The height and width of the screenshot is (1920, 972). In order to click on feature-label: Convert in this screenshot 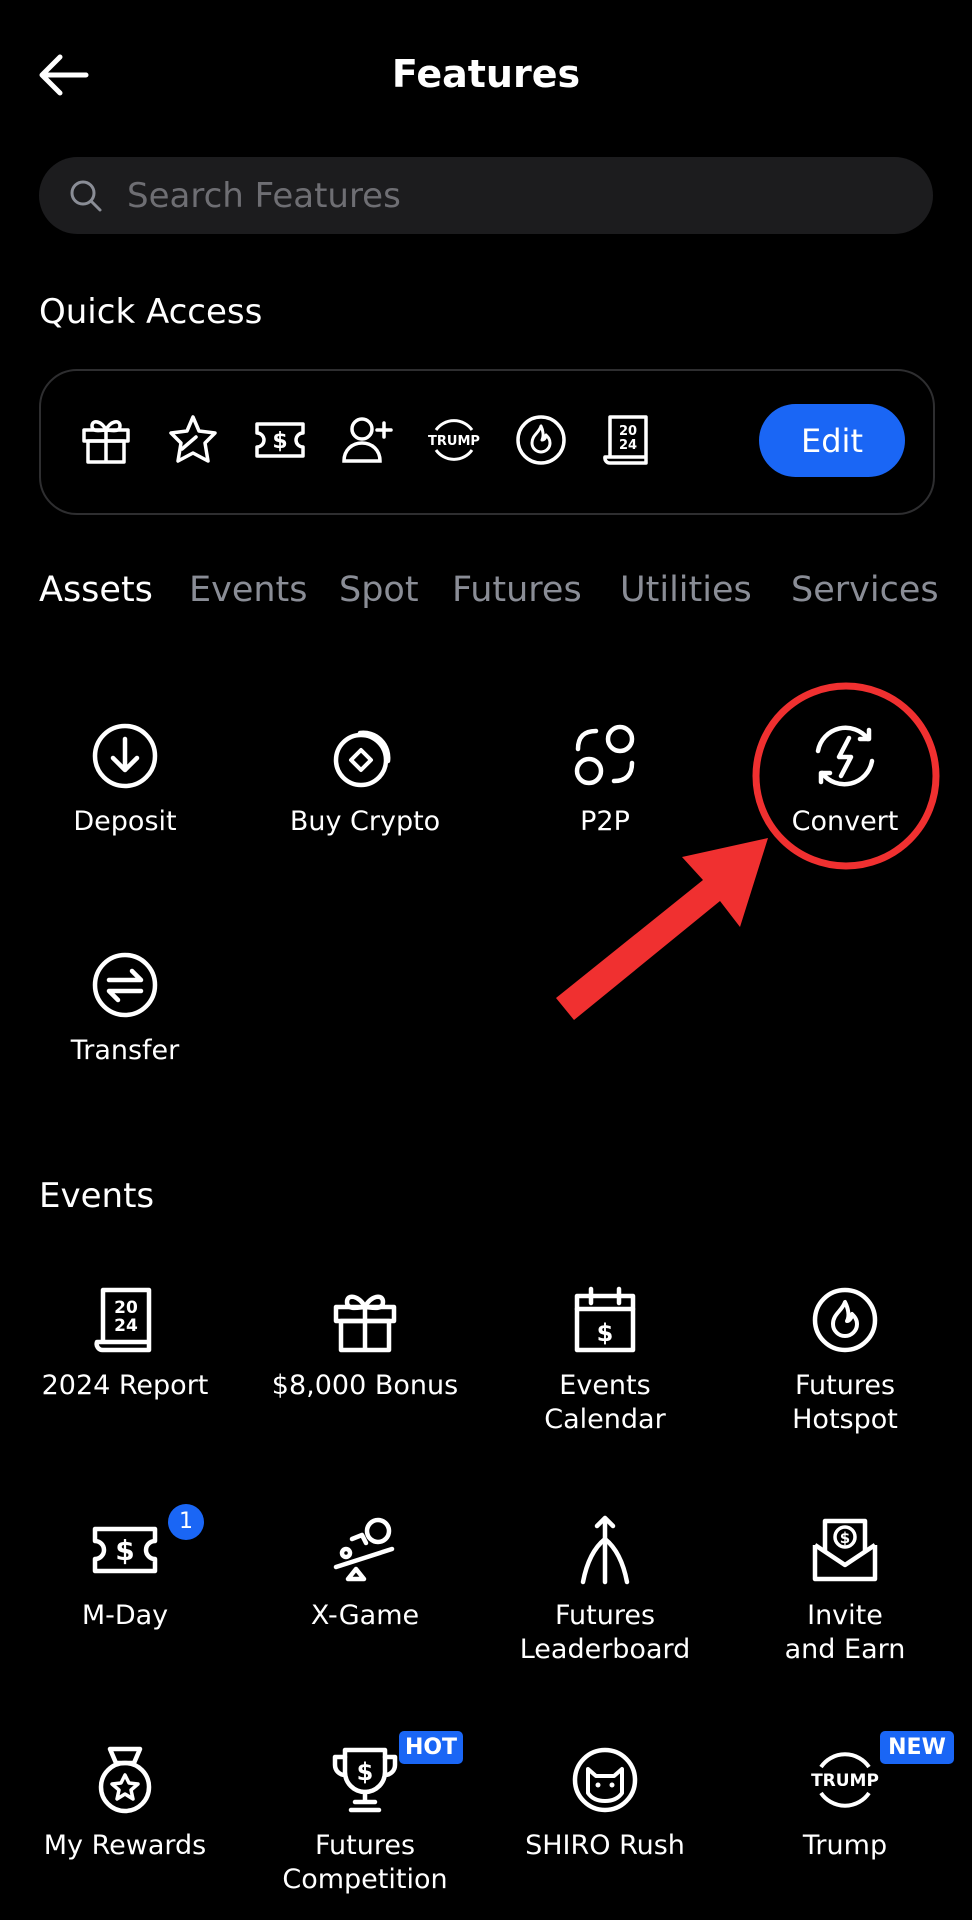, I will do `click(845, 821)`.